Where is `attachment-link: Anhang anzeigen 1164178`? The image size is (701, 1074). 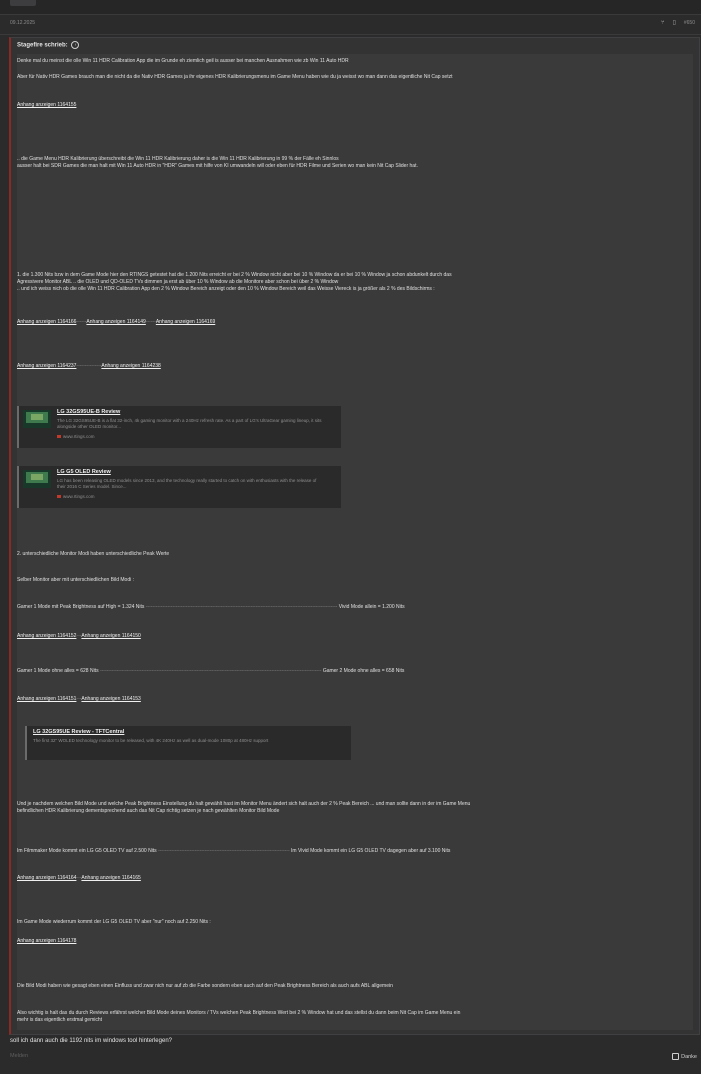 attachment-link: Anhang anzeigen 1164178 is located at coordinates (46, 941).